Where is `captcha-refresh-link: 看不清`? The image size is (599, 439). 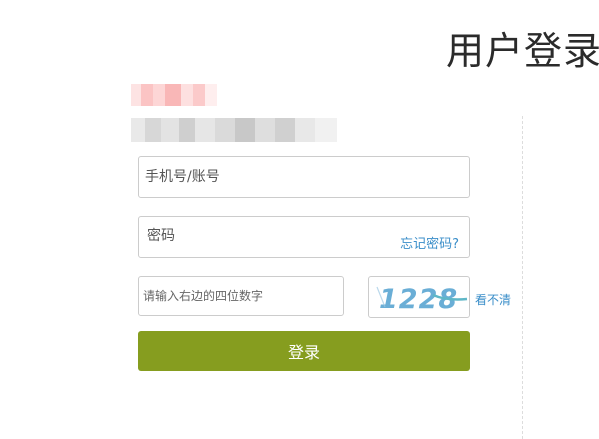 captcha-refresh-link: 看不清 is located at coordinates (493, 299).